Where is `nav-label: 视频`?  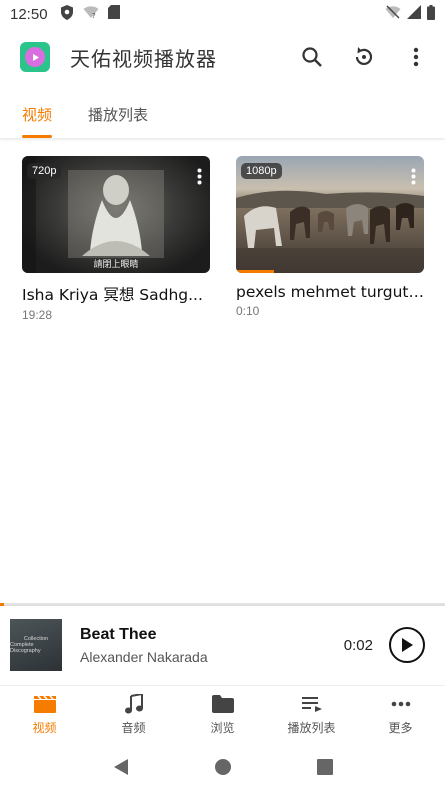
nav-label: 视频 is located at coordinates (44, 728).